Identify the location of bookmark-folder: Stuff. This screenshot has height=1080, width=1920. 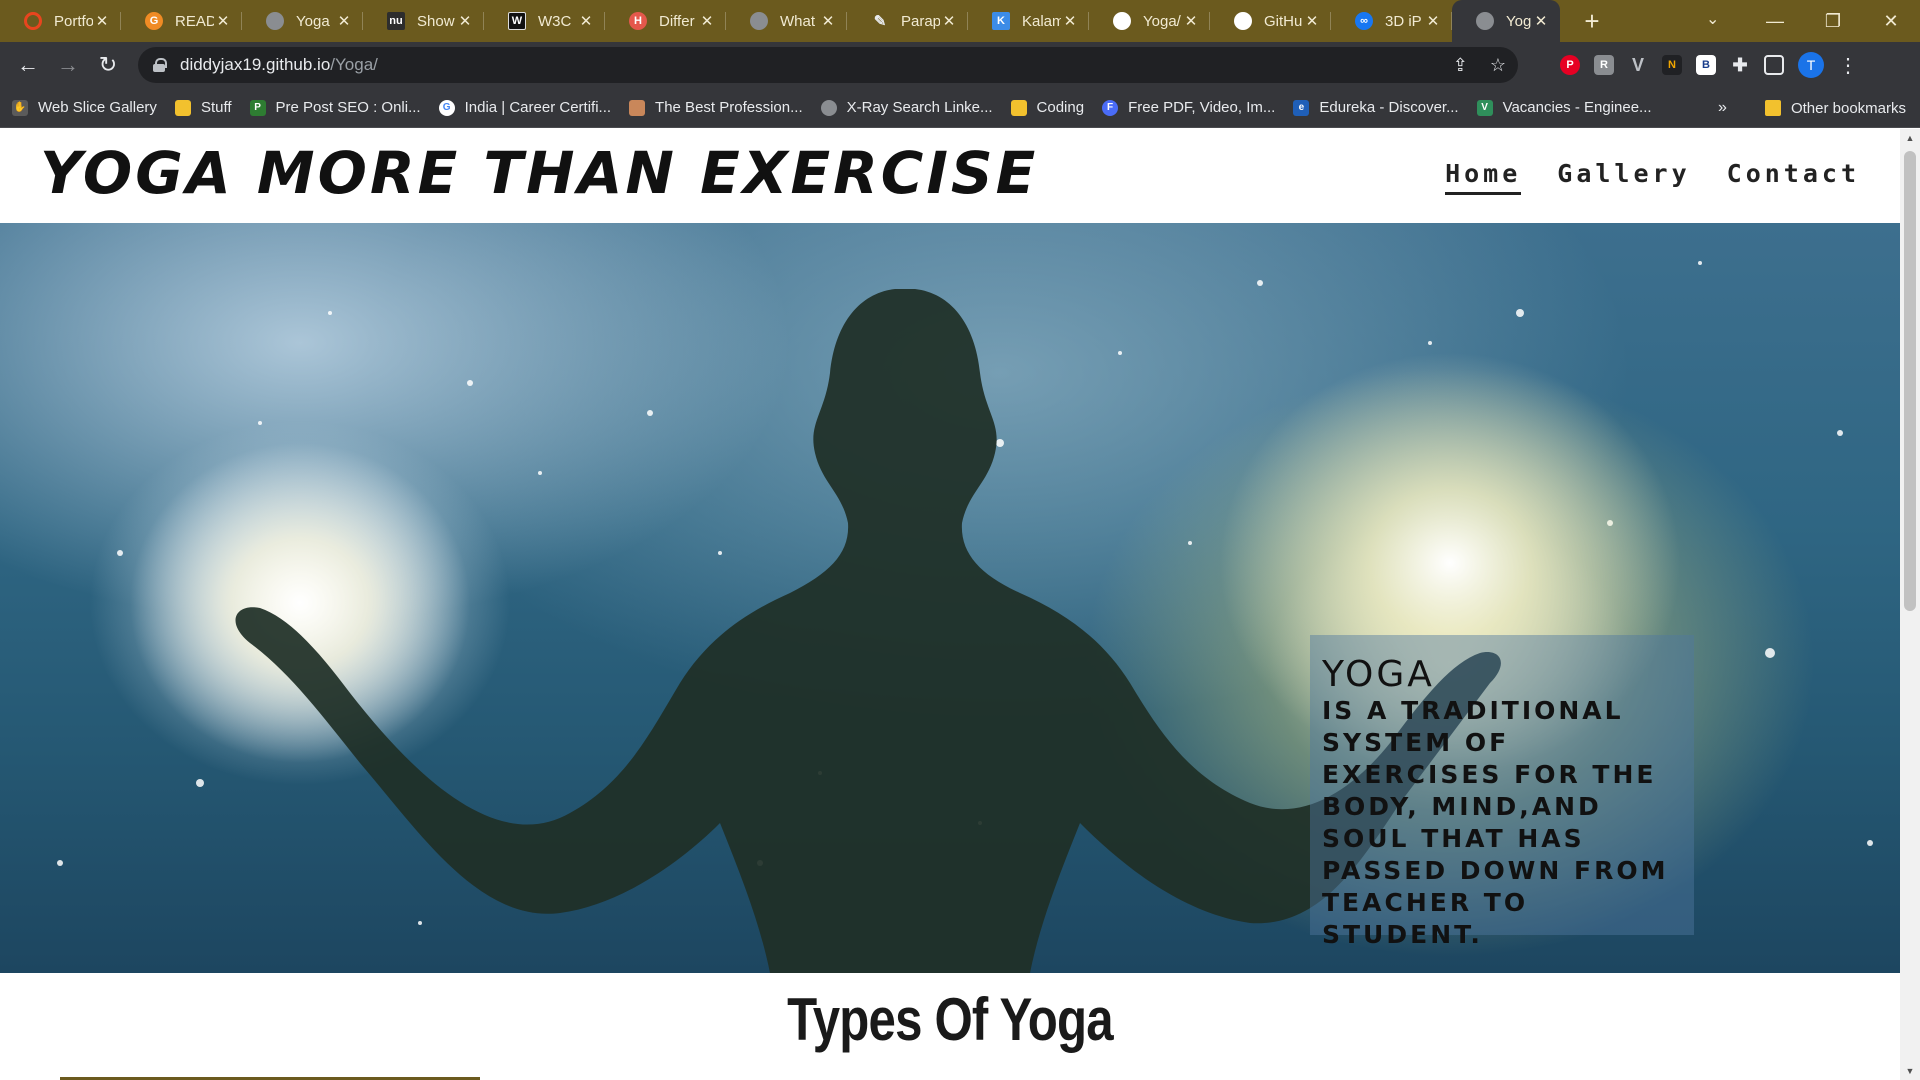
(203, 107).